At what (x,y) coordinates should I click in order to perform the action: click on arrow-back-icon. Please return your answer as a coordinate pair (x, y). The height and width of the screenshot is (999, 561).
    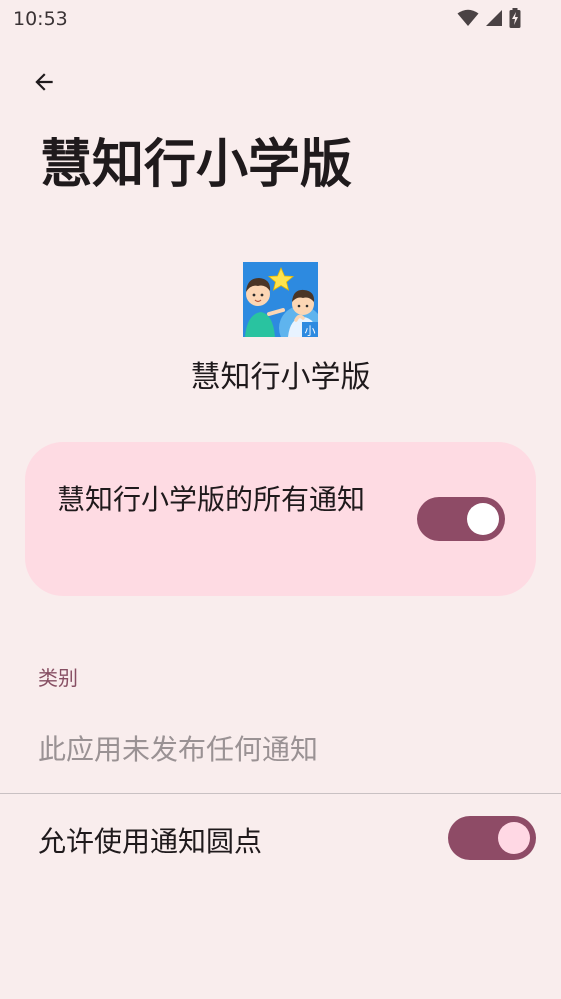
    Looking at the image, I should click on (44, 82).